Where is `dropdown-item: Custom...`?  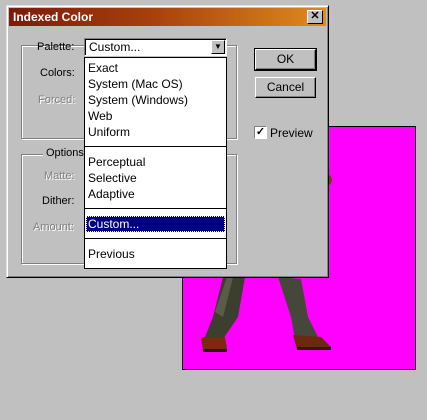 dropdown-item: Custom... is located at coordinates (155, 224).